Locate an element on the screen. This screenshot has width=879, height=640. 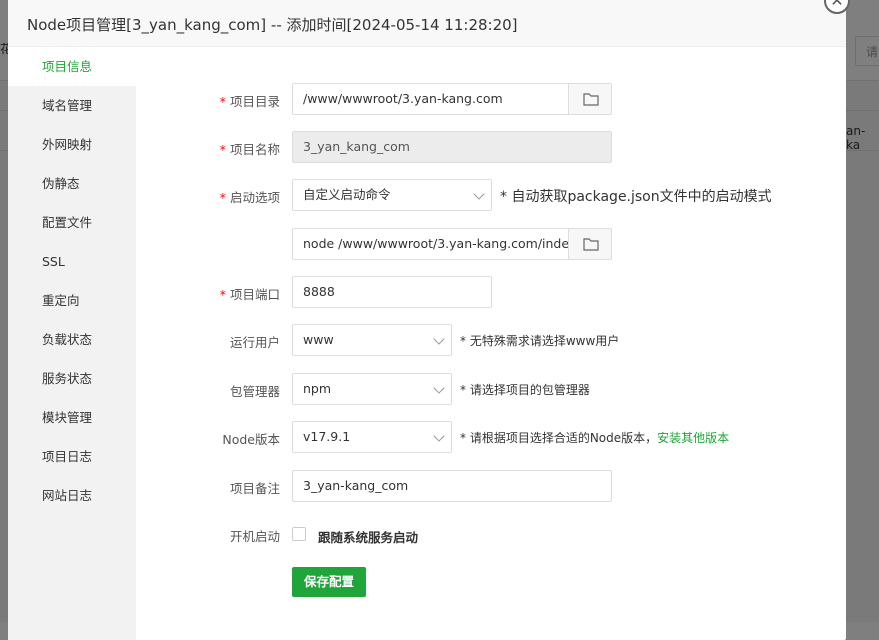
port-input: 8888 is located at coordinates (392, 292).